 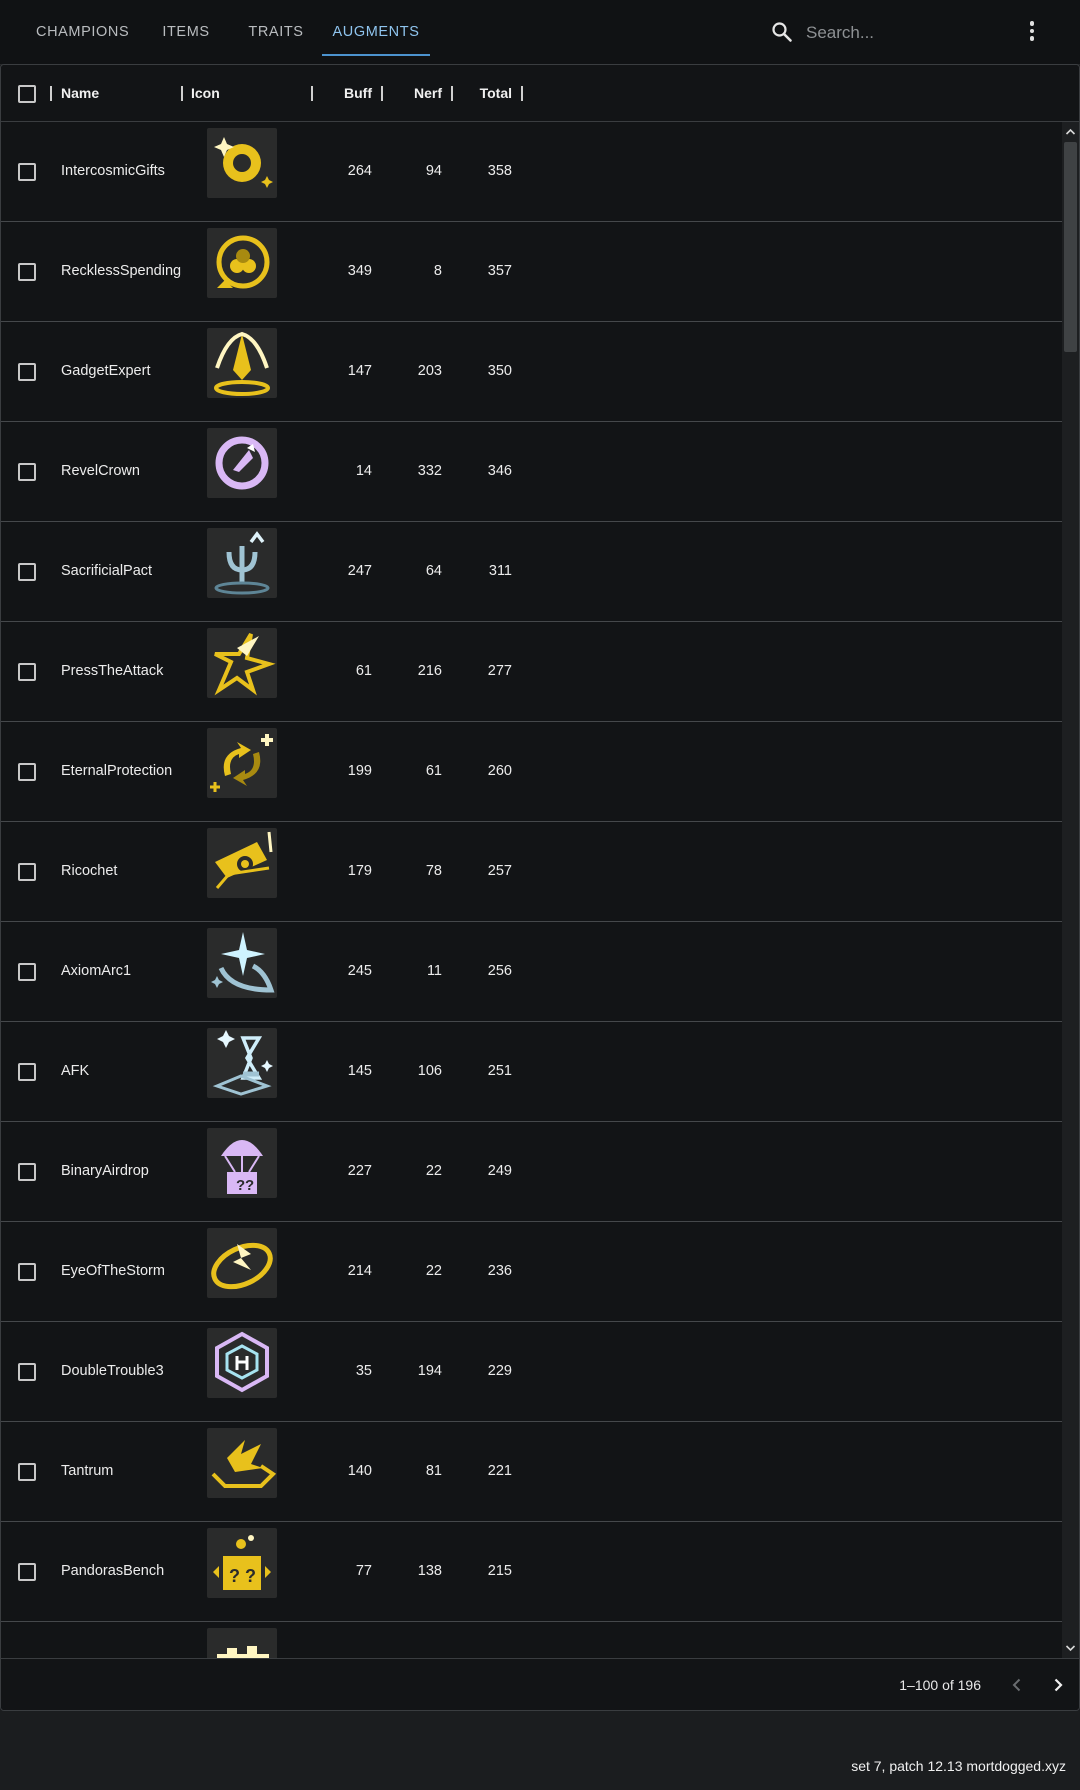 I want to click on nerf-value: 94, so click(x=433, y=171).